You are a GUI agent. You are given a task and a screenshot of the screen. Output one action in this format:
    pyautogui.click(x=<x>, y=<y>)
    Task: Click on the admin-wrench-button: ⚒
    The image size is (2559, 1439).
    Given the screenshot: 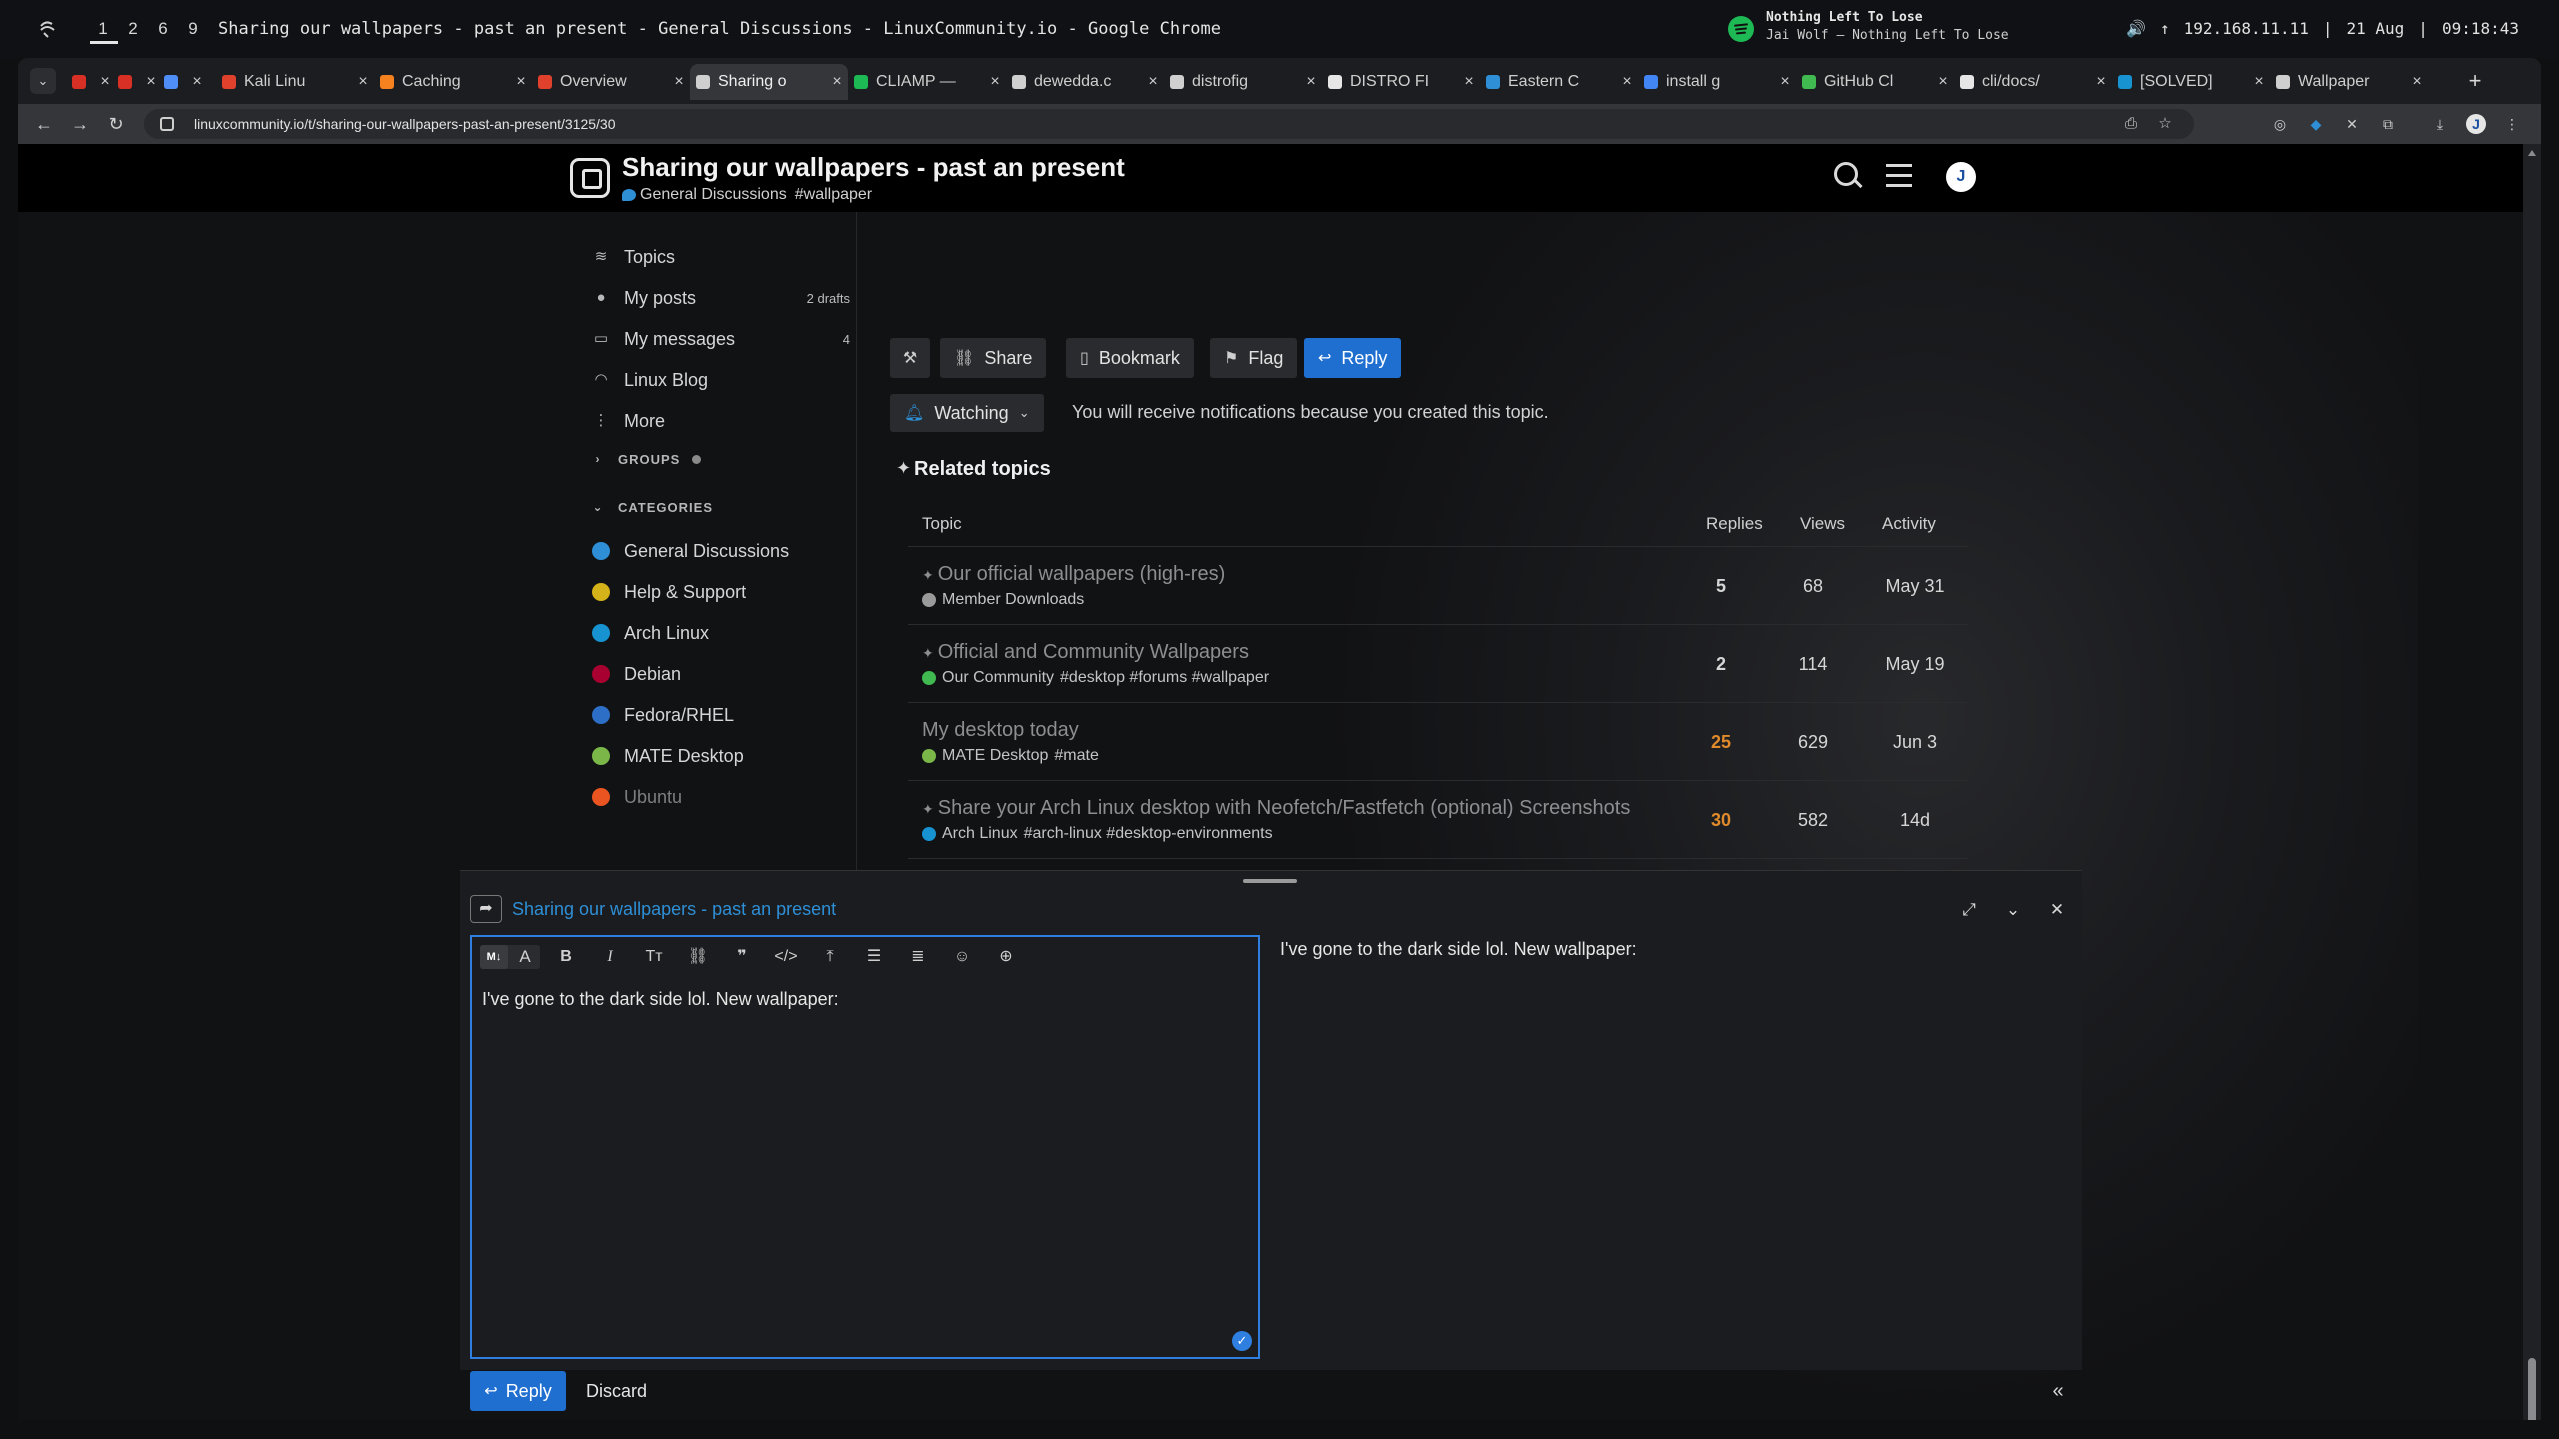 What is the action you would take?
    pyautogui.click(x=910, y=358)
    